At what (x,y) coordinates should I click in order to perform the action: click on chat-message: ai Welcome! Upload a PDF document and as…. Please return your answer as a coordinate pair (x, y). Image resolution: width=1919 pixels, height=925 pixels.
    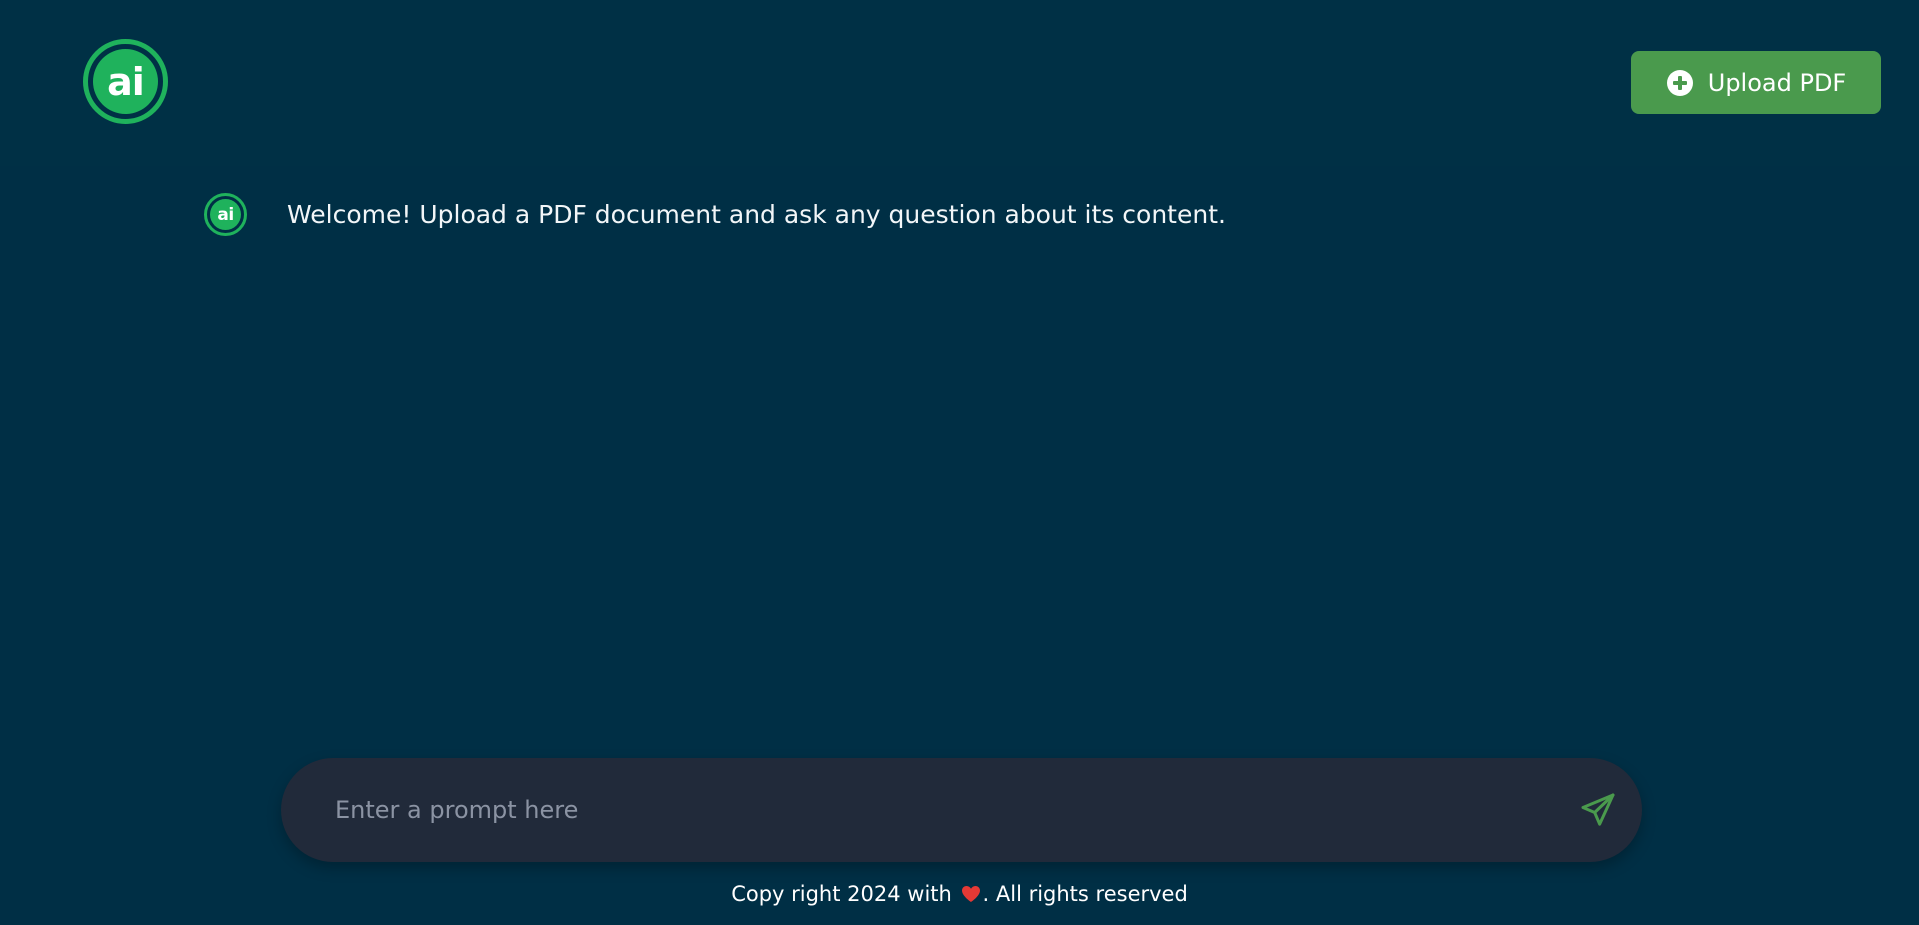
    Looking at the image, I should click on (1011, 214).